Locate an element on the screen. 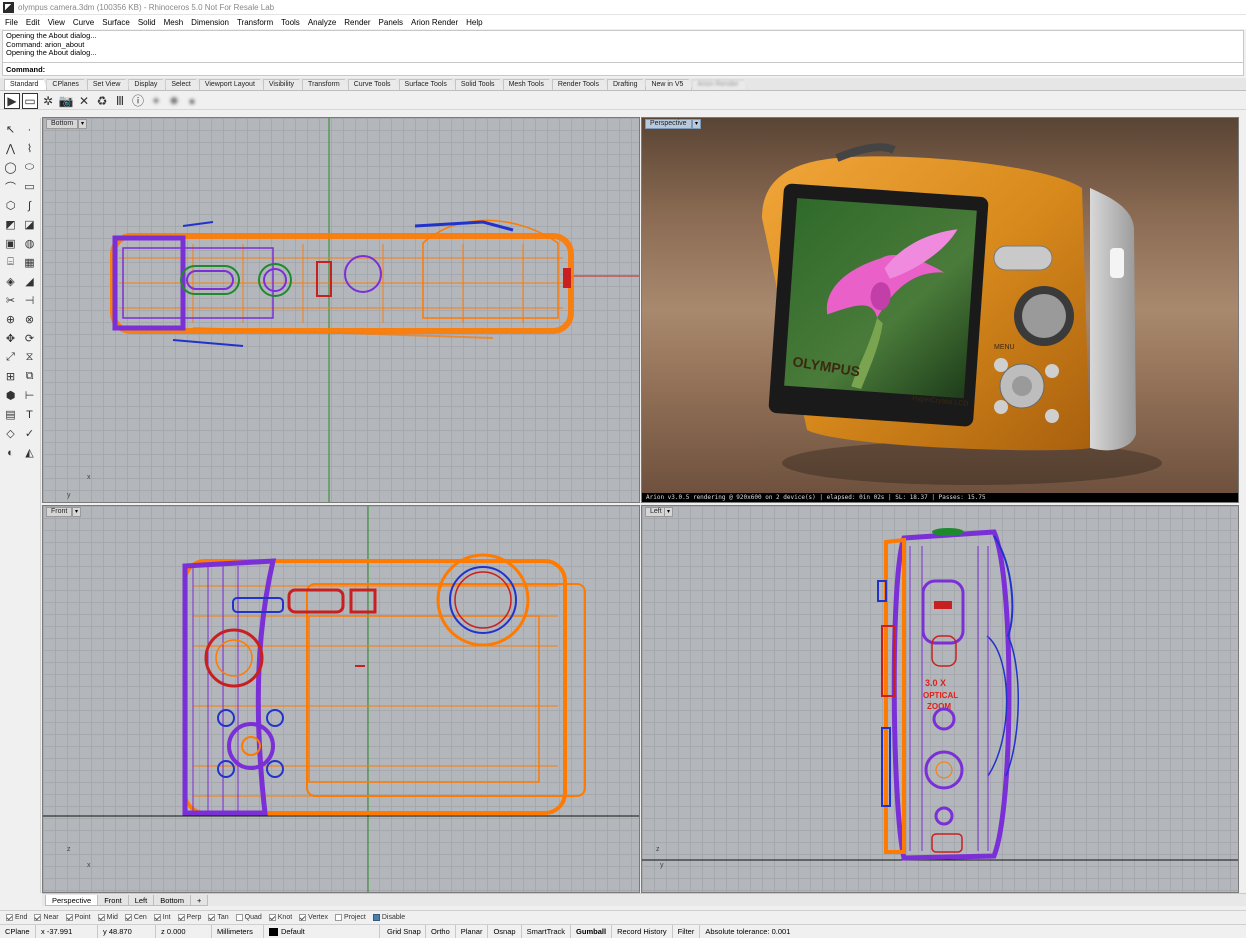 This screenshot has height=938, width=1246. tab-transform: Transform is located at coordinates (325, 84).